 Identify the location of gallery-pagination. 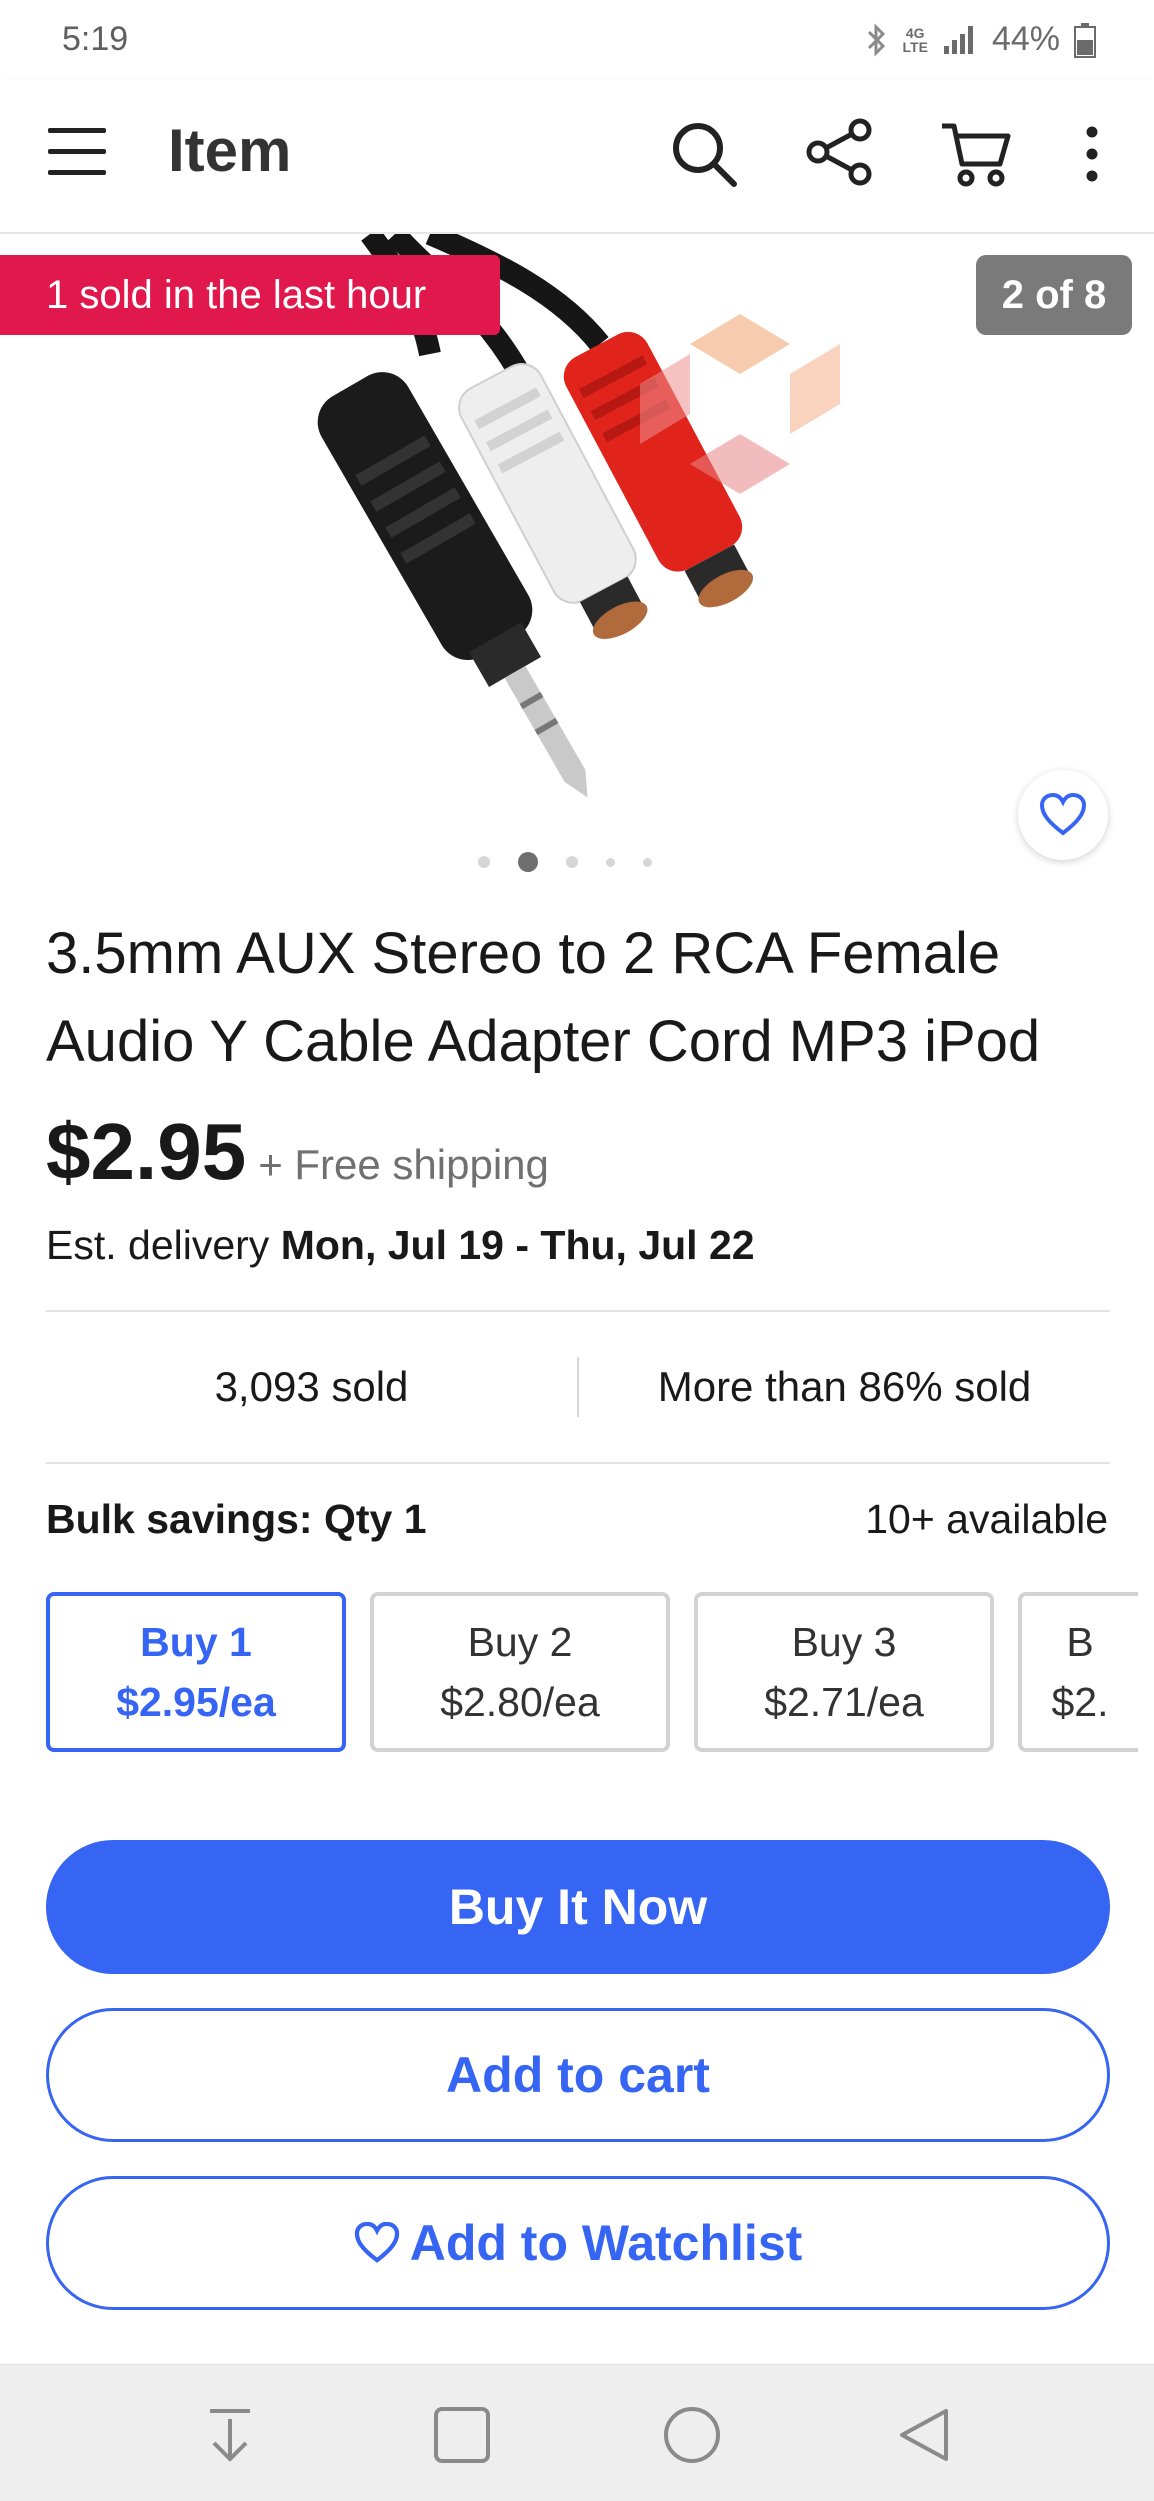
(565, 862).